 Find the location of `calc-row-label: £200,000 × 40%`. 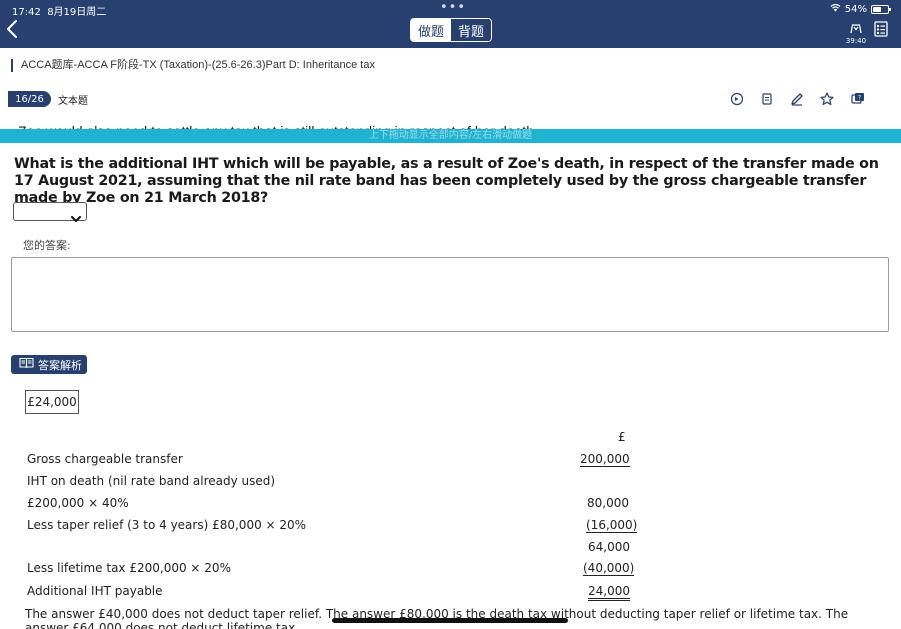

calc-row-label: £200,000 × 40% is located at coordinates (78, 503).